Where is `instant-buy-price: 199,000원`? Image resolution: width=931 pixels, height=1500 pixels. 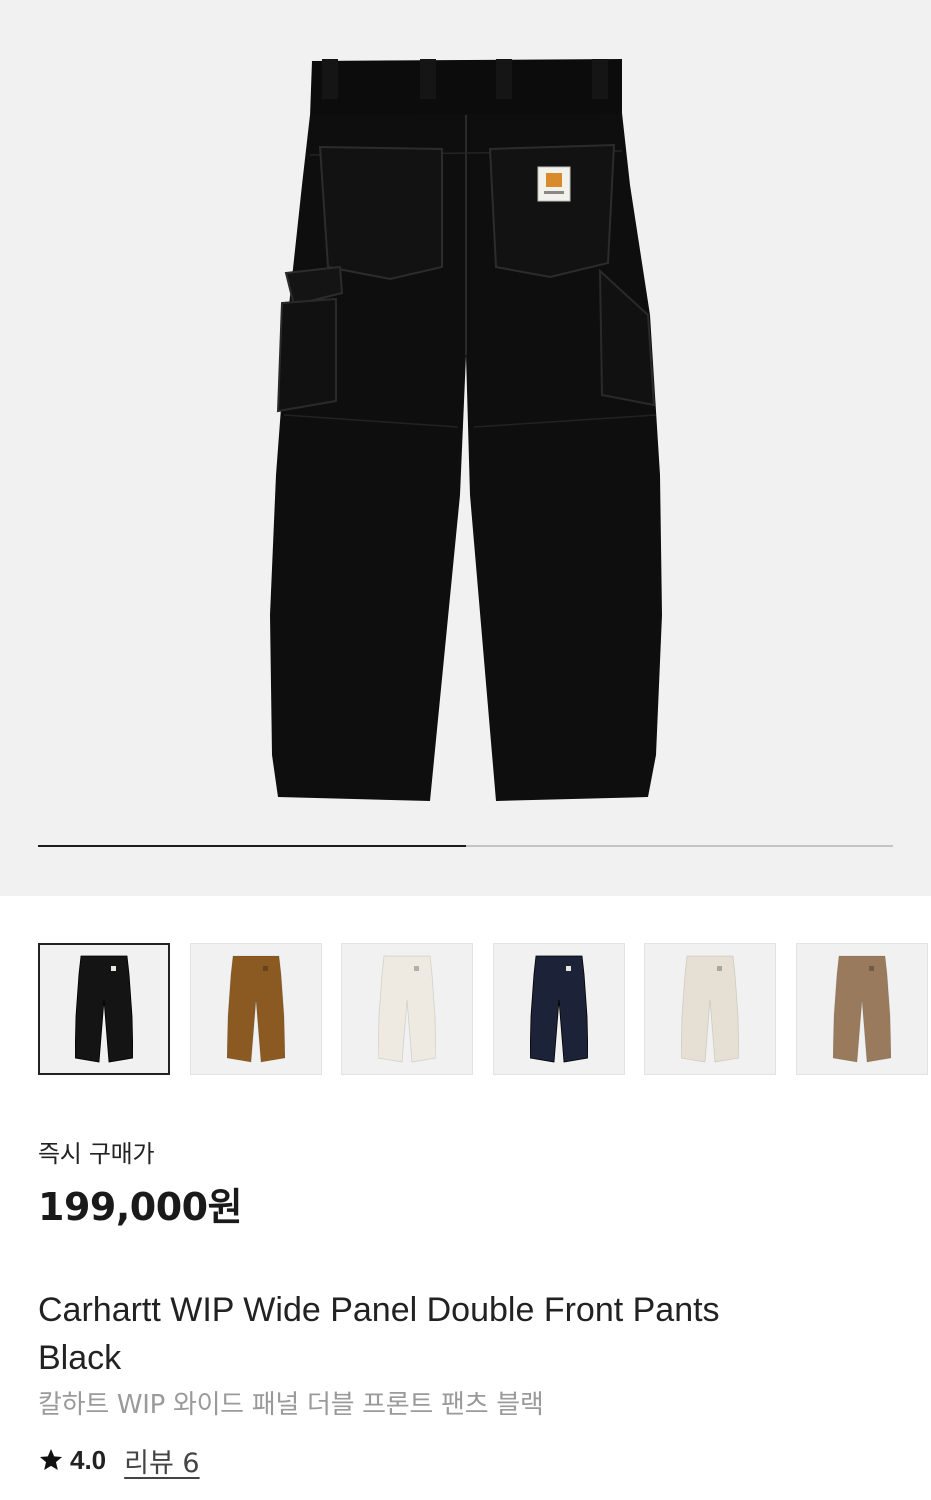 instant-buy-price: 199,000원 is located at coordinates (140, 1207).